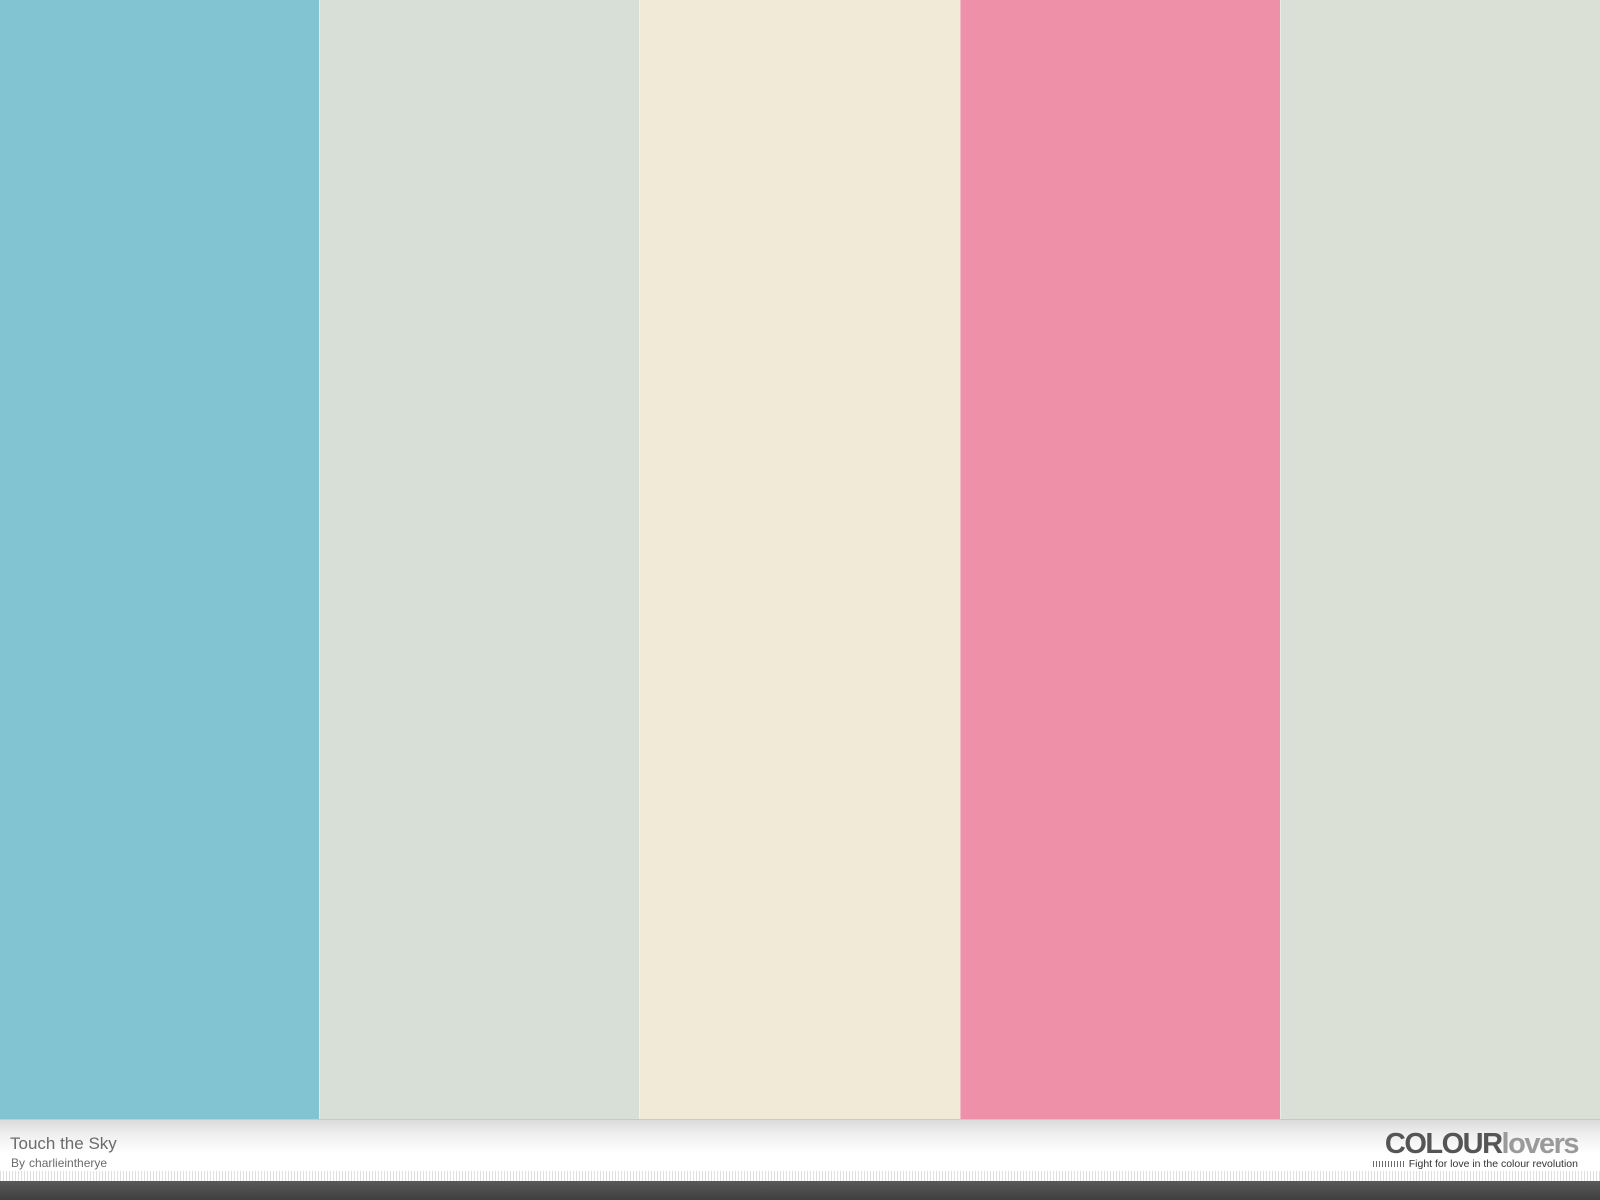 The image size is (1600, 1200). What do you see at coordinates (800, 1190) in the screenshot?
I see `bottom-bar` at bounding box center [800, 1190].